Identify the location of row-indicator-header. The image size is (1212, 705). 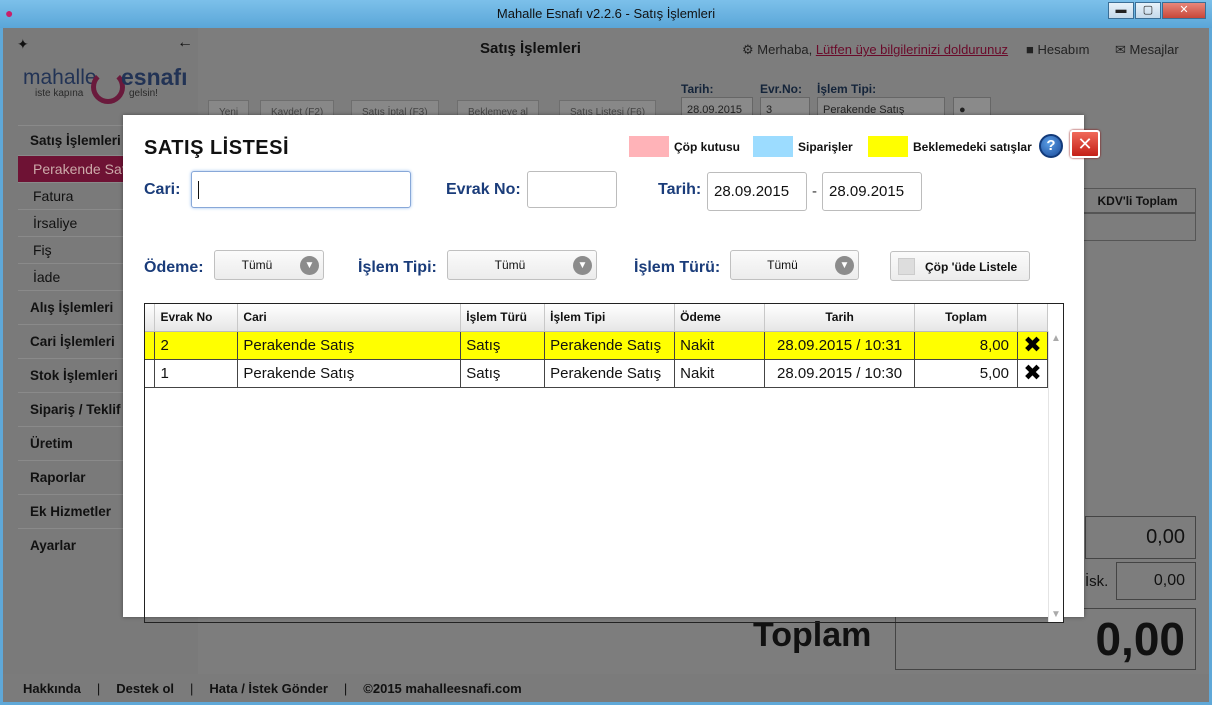
(150, 318).